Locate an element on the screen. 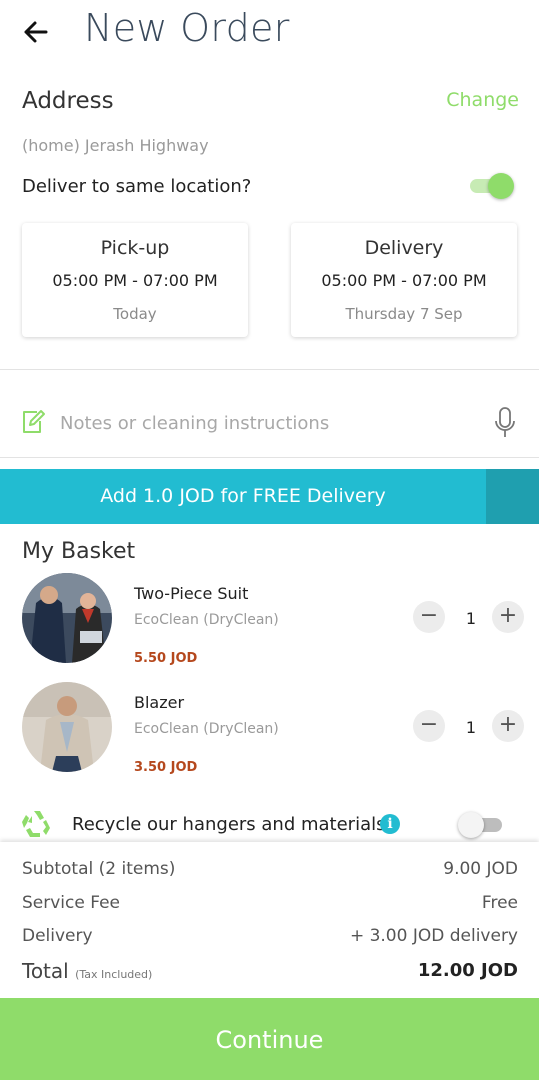  delivery-day: Thursday 7 Sep is located at coordinates (404, 314).